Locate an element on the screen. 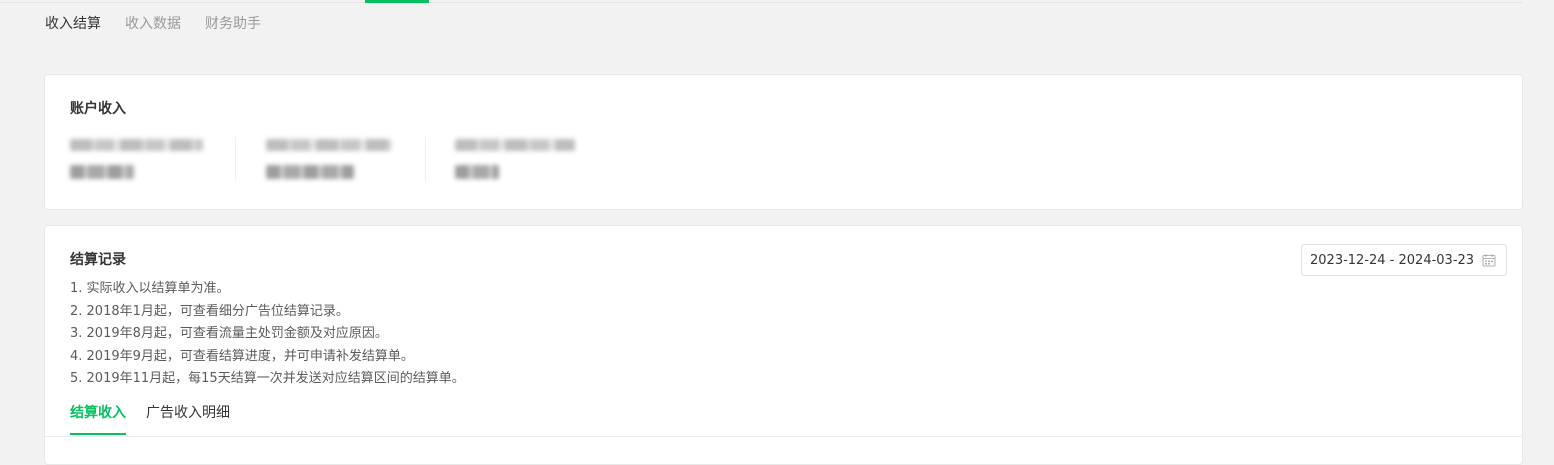 The image size is (1554, 465). note-item: 3. 2019年8月起，可查看流量主处罚金额及对应原因。 is located at coordinates (229, 333).